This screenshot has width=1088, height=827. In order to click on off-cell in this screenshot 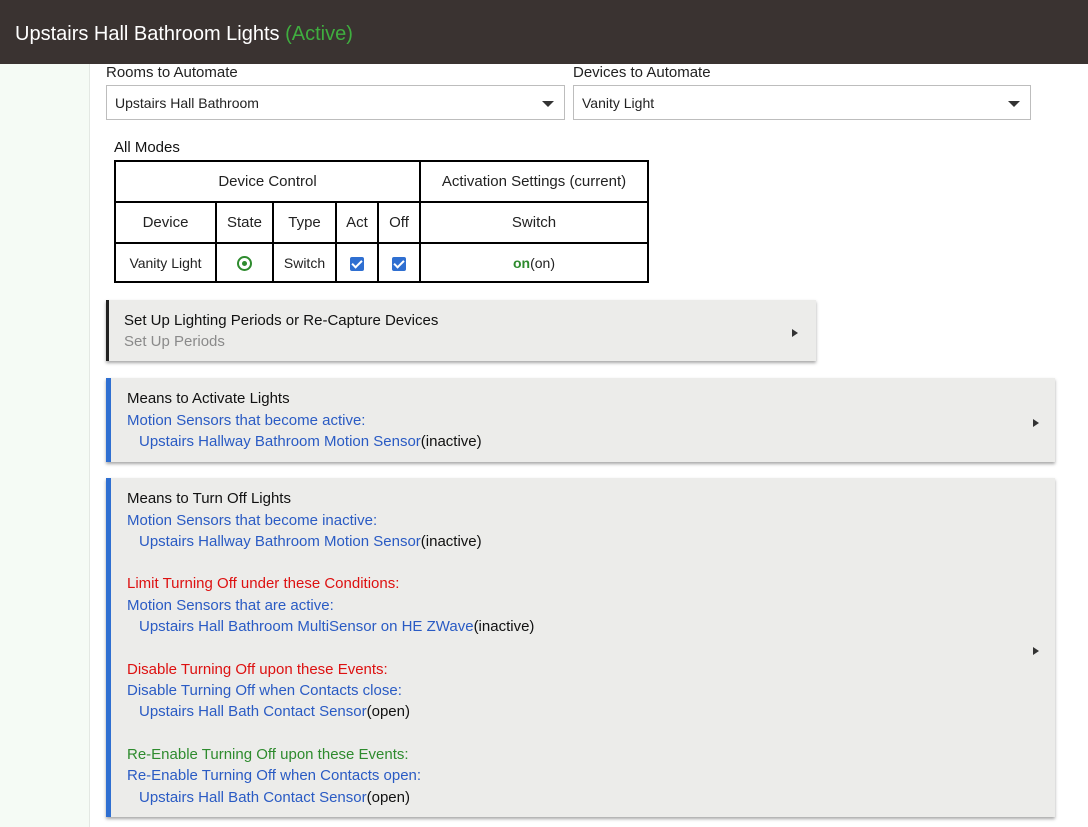, I will do `click(399, 262)`.